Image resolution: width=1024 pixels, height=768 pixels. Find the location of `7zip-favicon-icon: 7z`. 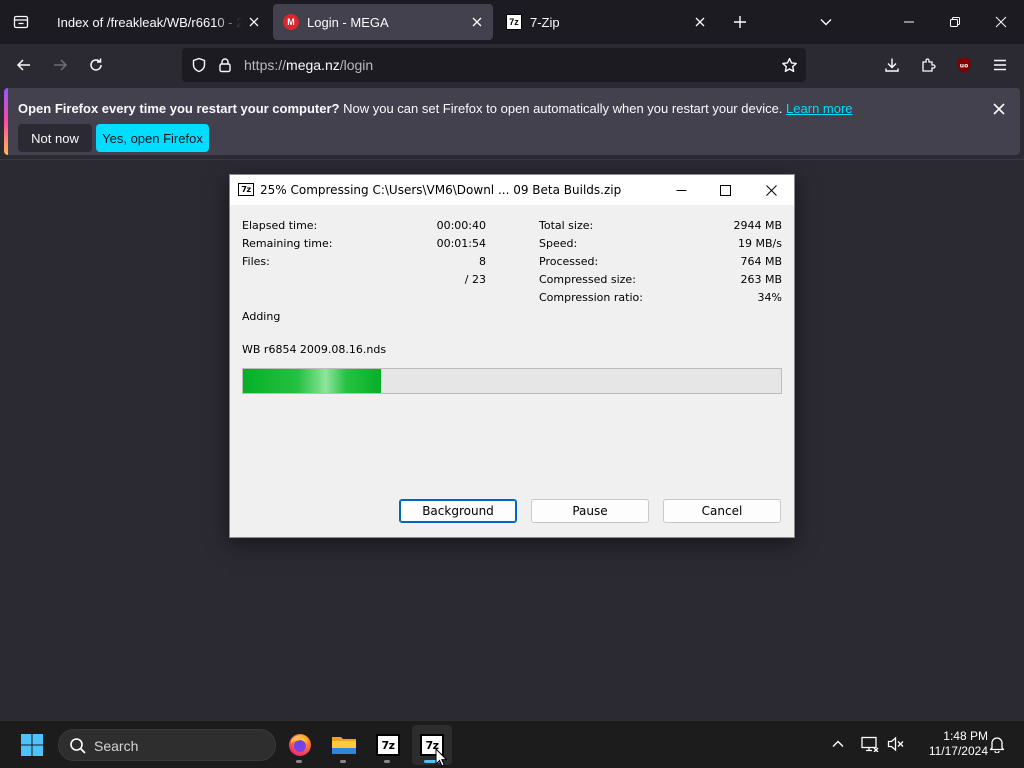

7zip-favicon-icon: 7z is located at coordinates (514, 22).